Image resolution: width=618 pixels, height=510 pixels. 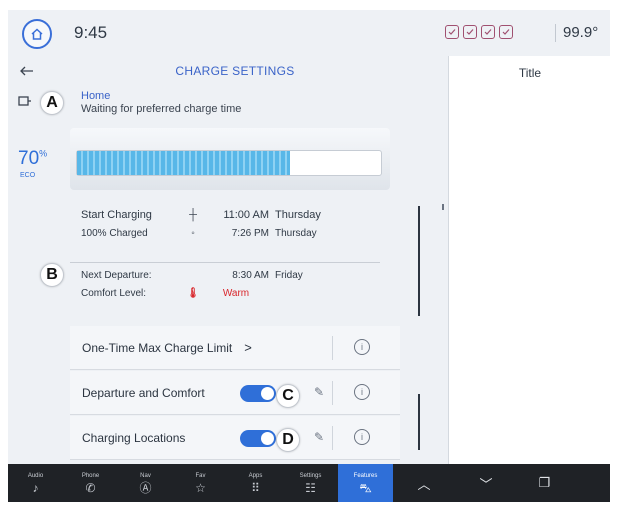 What do you see at coordinates (90, 487) in the screenshot?
I see `phone-icon: ✆` at bounding box center [90, 487].